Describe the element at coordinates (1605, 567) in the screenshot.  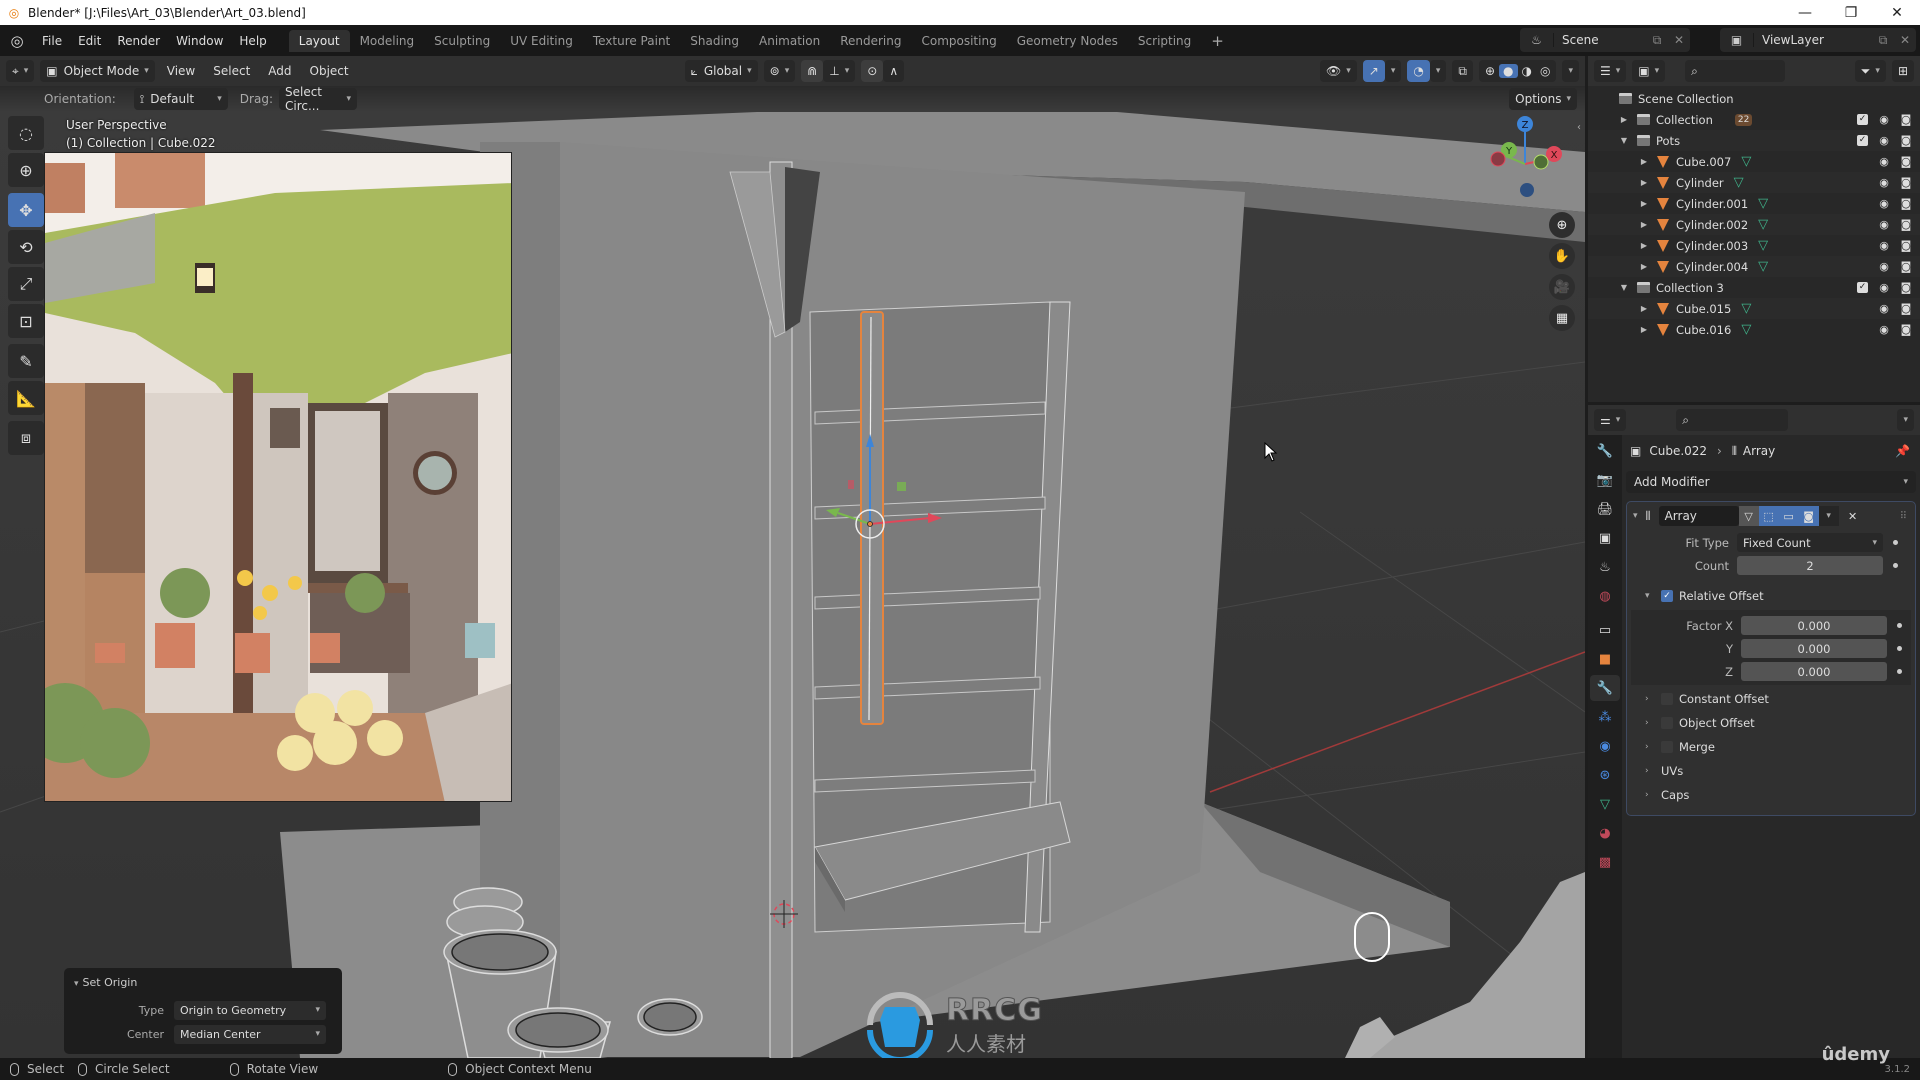
I see `tab-scene: ♨` at that location.